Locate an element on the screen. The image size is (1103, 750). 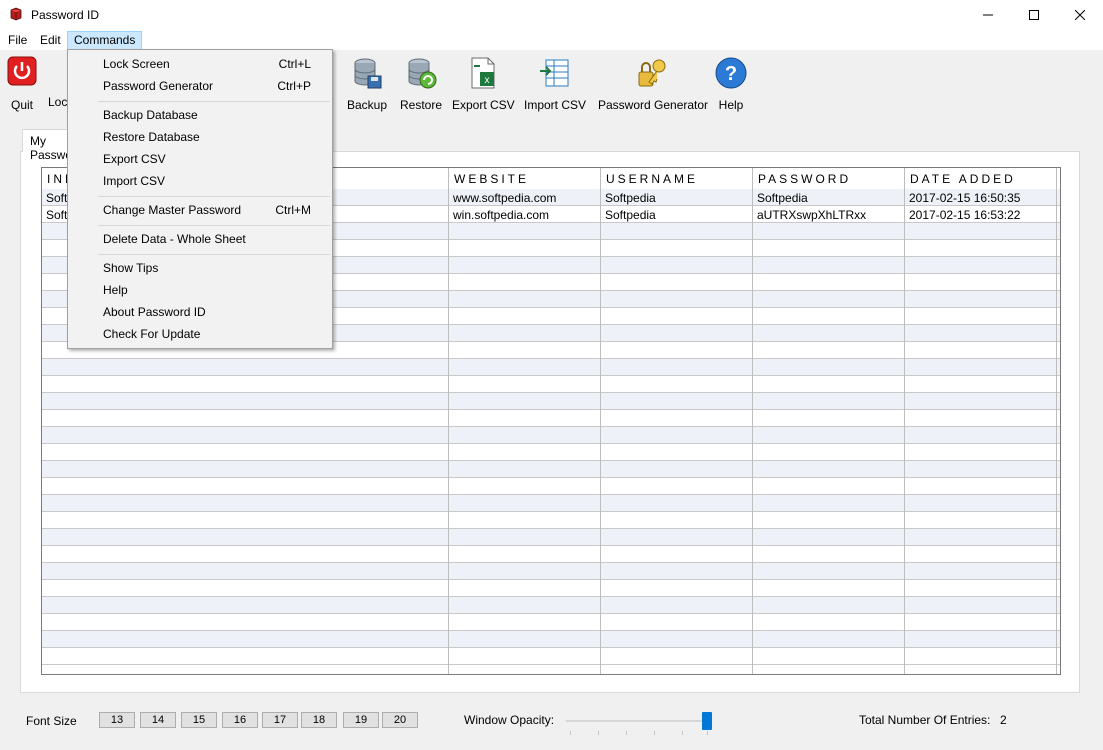
help-icon: ? is located at coordinates (731, 73).